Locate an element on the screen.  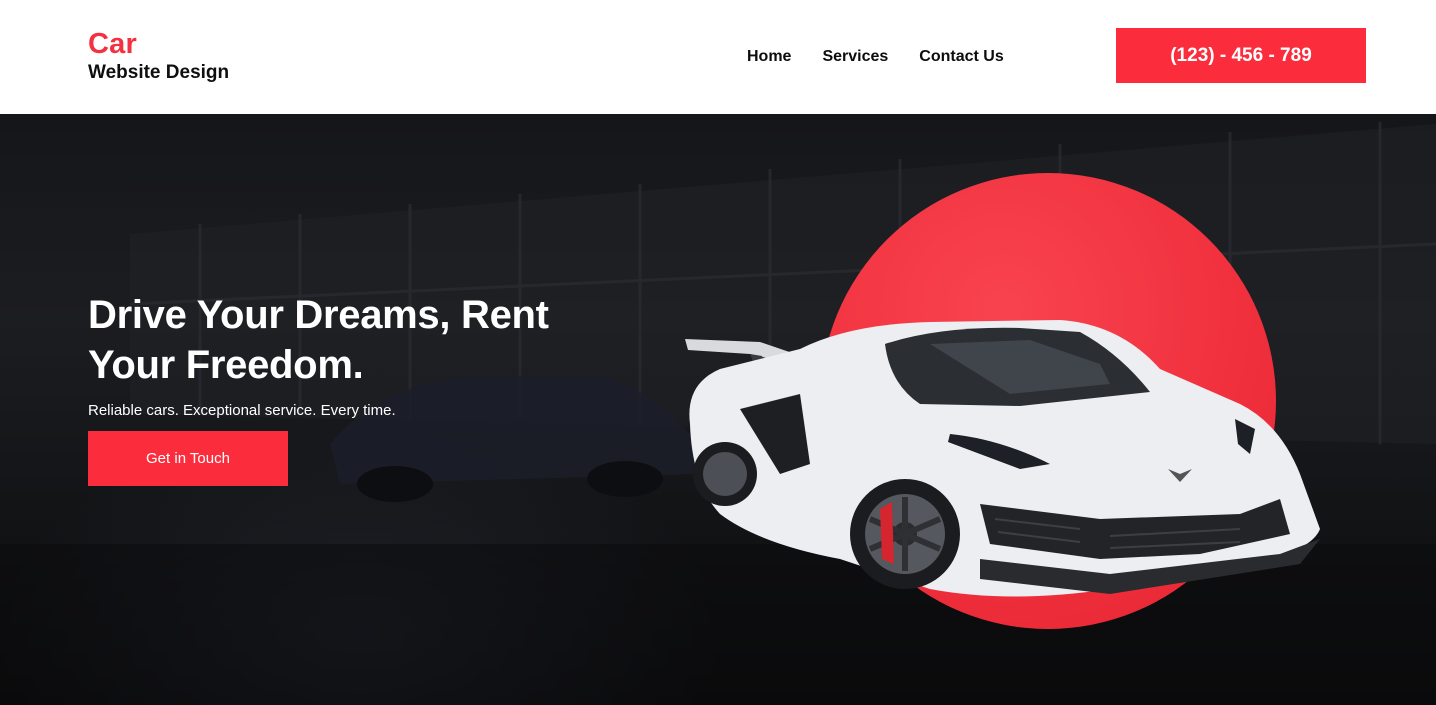
phone-button: (123) - 456 - 789 is located at coordinates (1241, 55).